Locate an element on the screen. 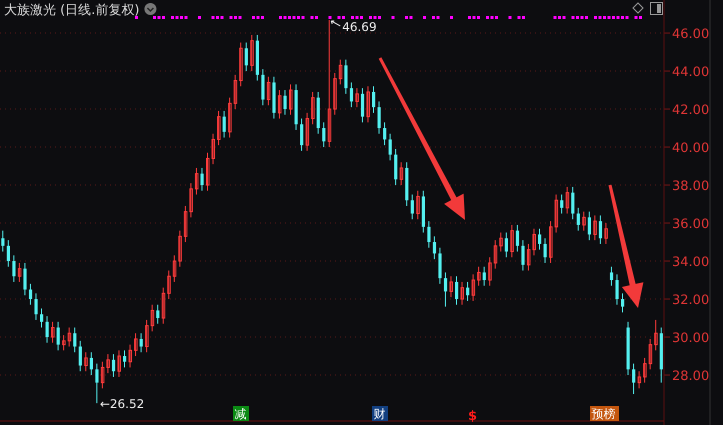 The height and width of the screenshot is (425, 723). event-tag: 预榜 is located at coordinates (604, 413).